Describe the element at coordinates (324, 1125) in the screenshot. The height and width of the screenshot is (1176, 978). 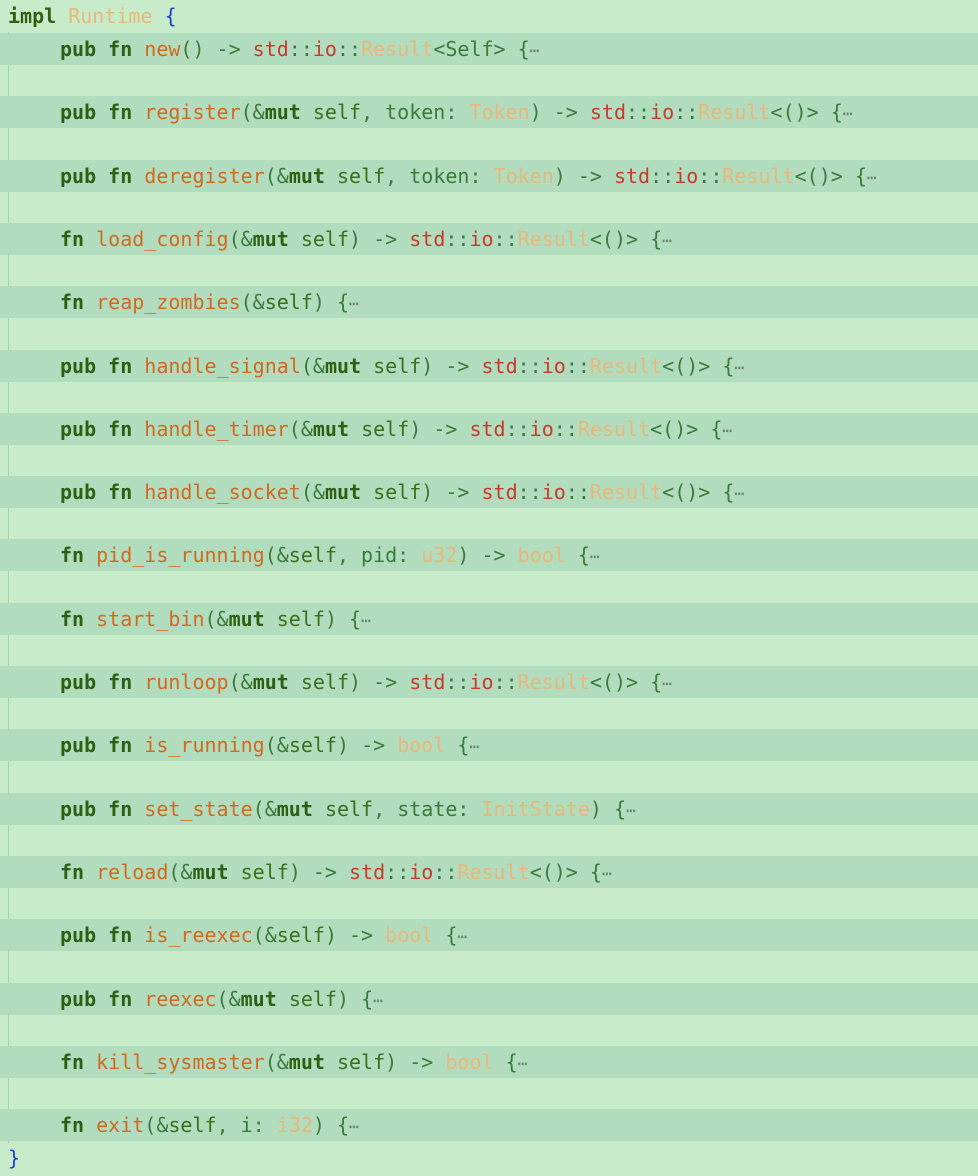
I see `code-token: )` at that location.